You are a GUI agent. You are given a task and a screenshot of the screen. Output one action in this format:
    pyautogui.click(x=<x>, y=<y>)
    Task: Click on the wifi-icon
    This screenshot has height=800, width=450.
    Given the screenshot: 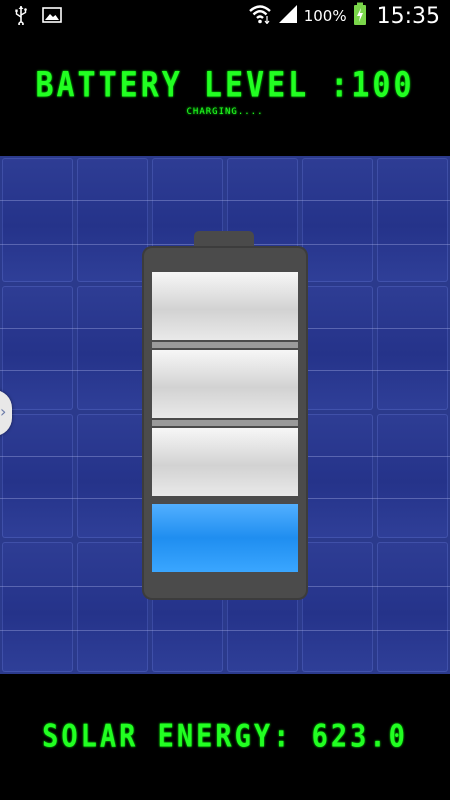 What is the action you would take?
    pyautogui.click(x=260, y=16)
    